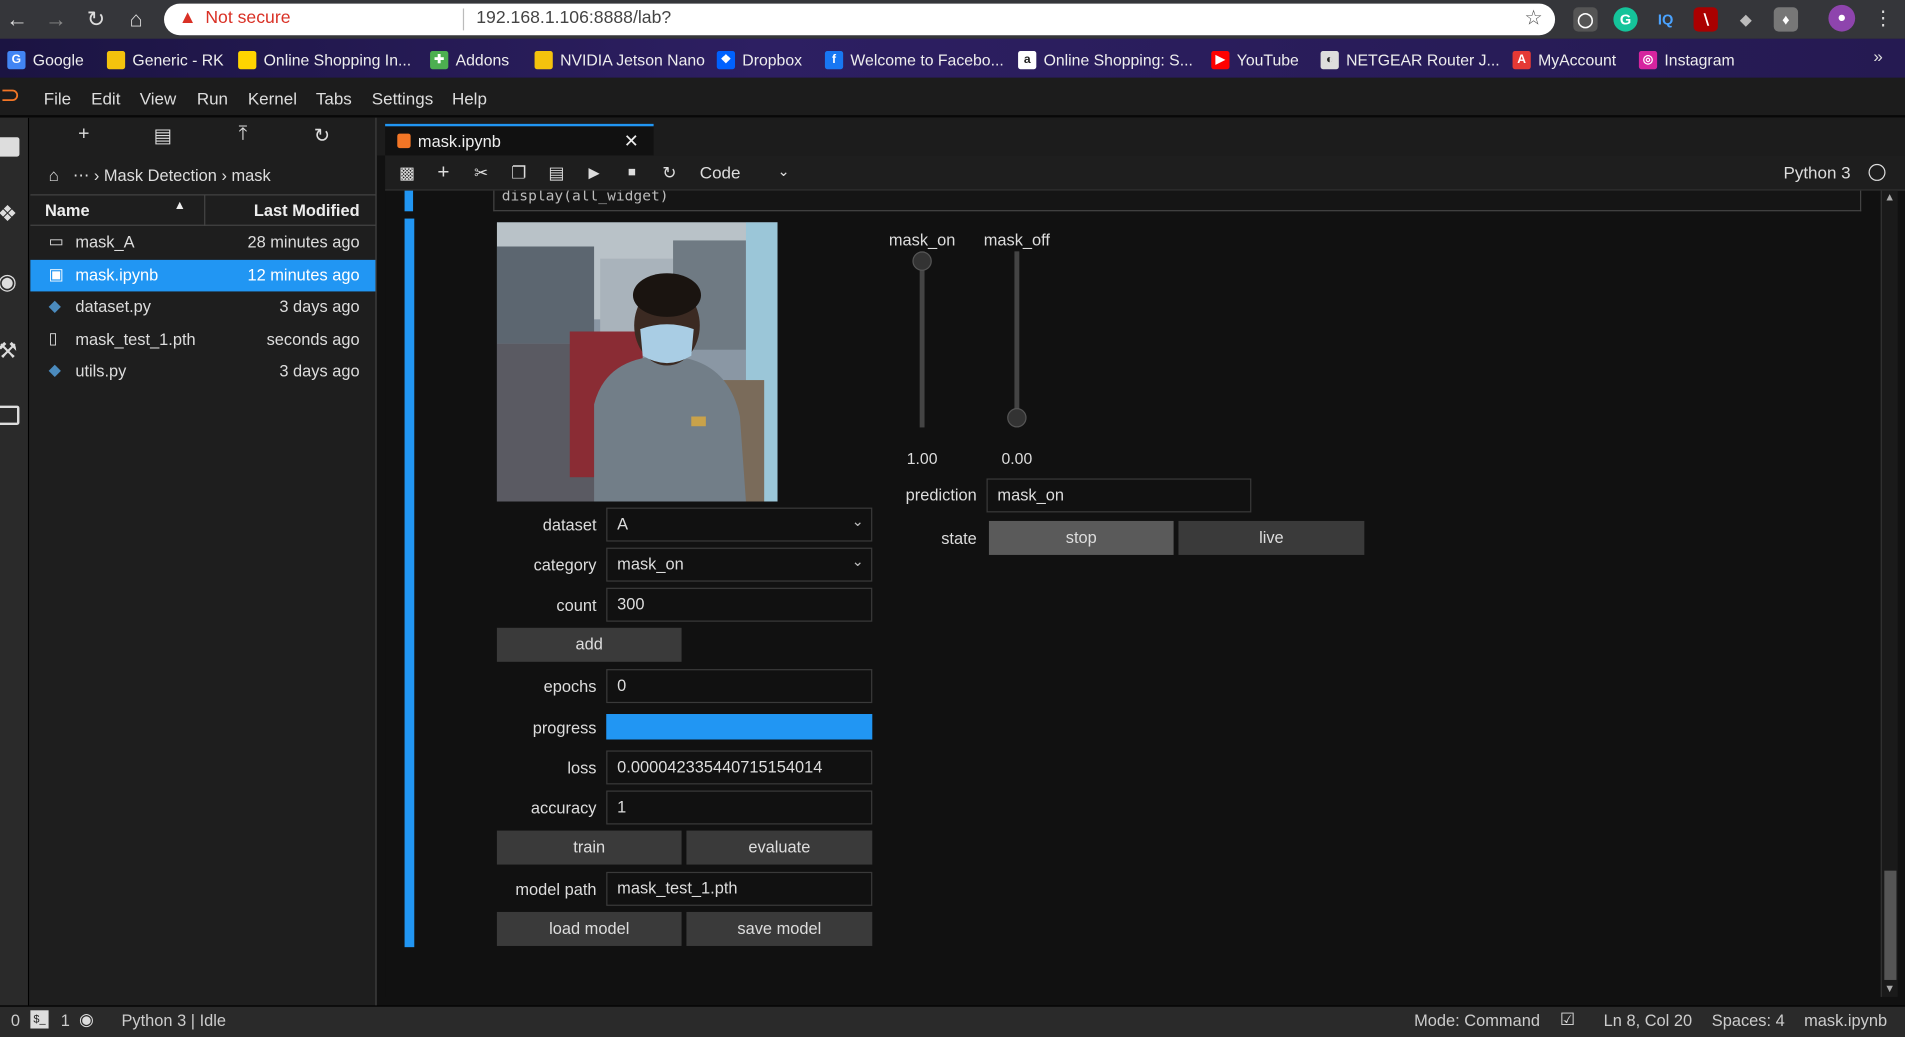 The height and width of the screenshot is (1037, 1905). Describe the element at coordinates (163, 137) in the screenshot. I see `new-folder-icon: ▤` at that location.